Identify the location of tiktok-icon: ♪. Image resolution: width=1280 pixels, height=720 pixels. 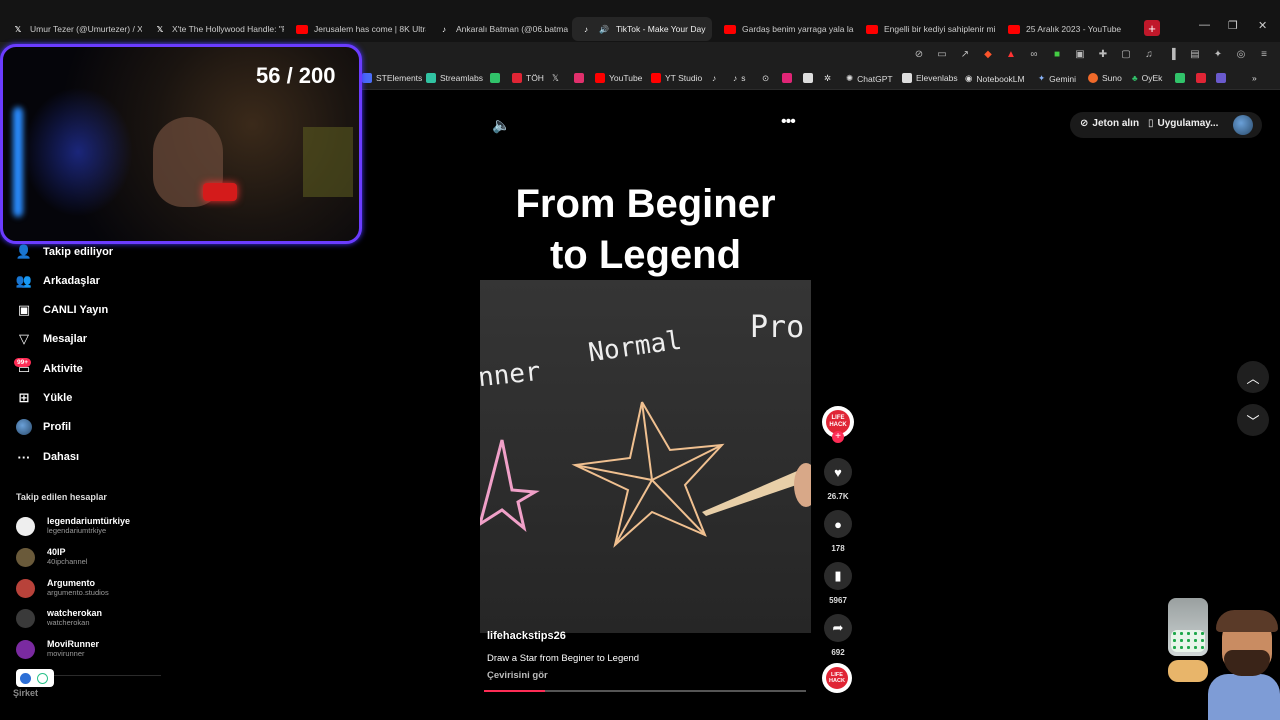
(735, 78).